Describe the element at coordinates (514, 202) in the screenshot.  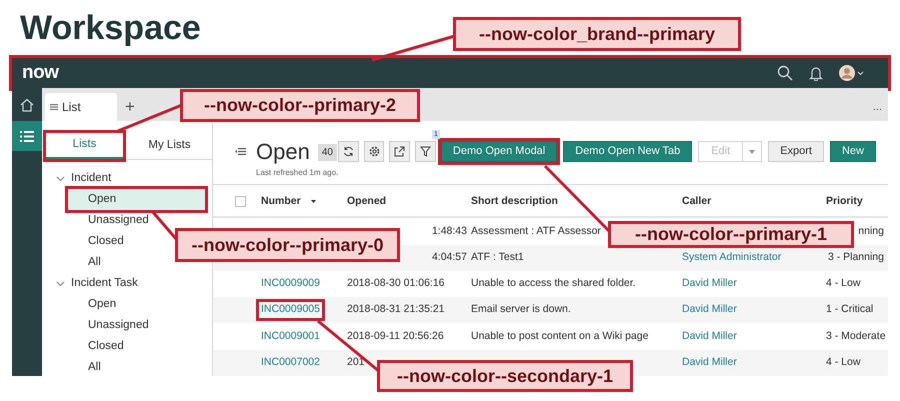
I see `column-header: Short description` at that location.